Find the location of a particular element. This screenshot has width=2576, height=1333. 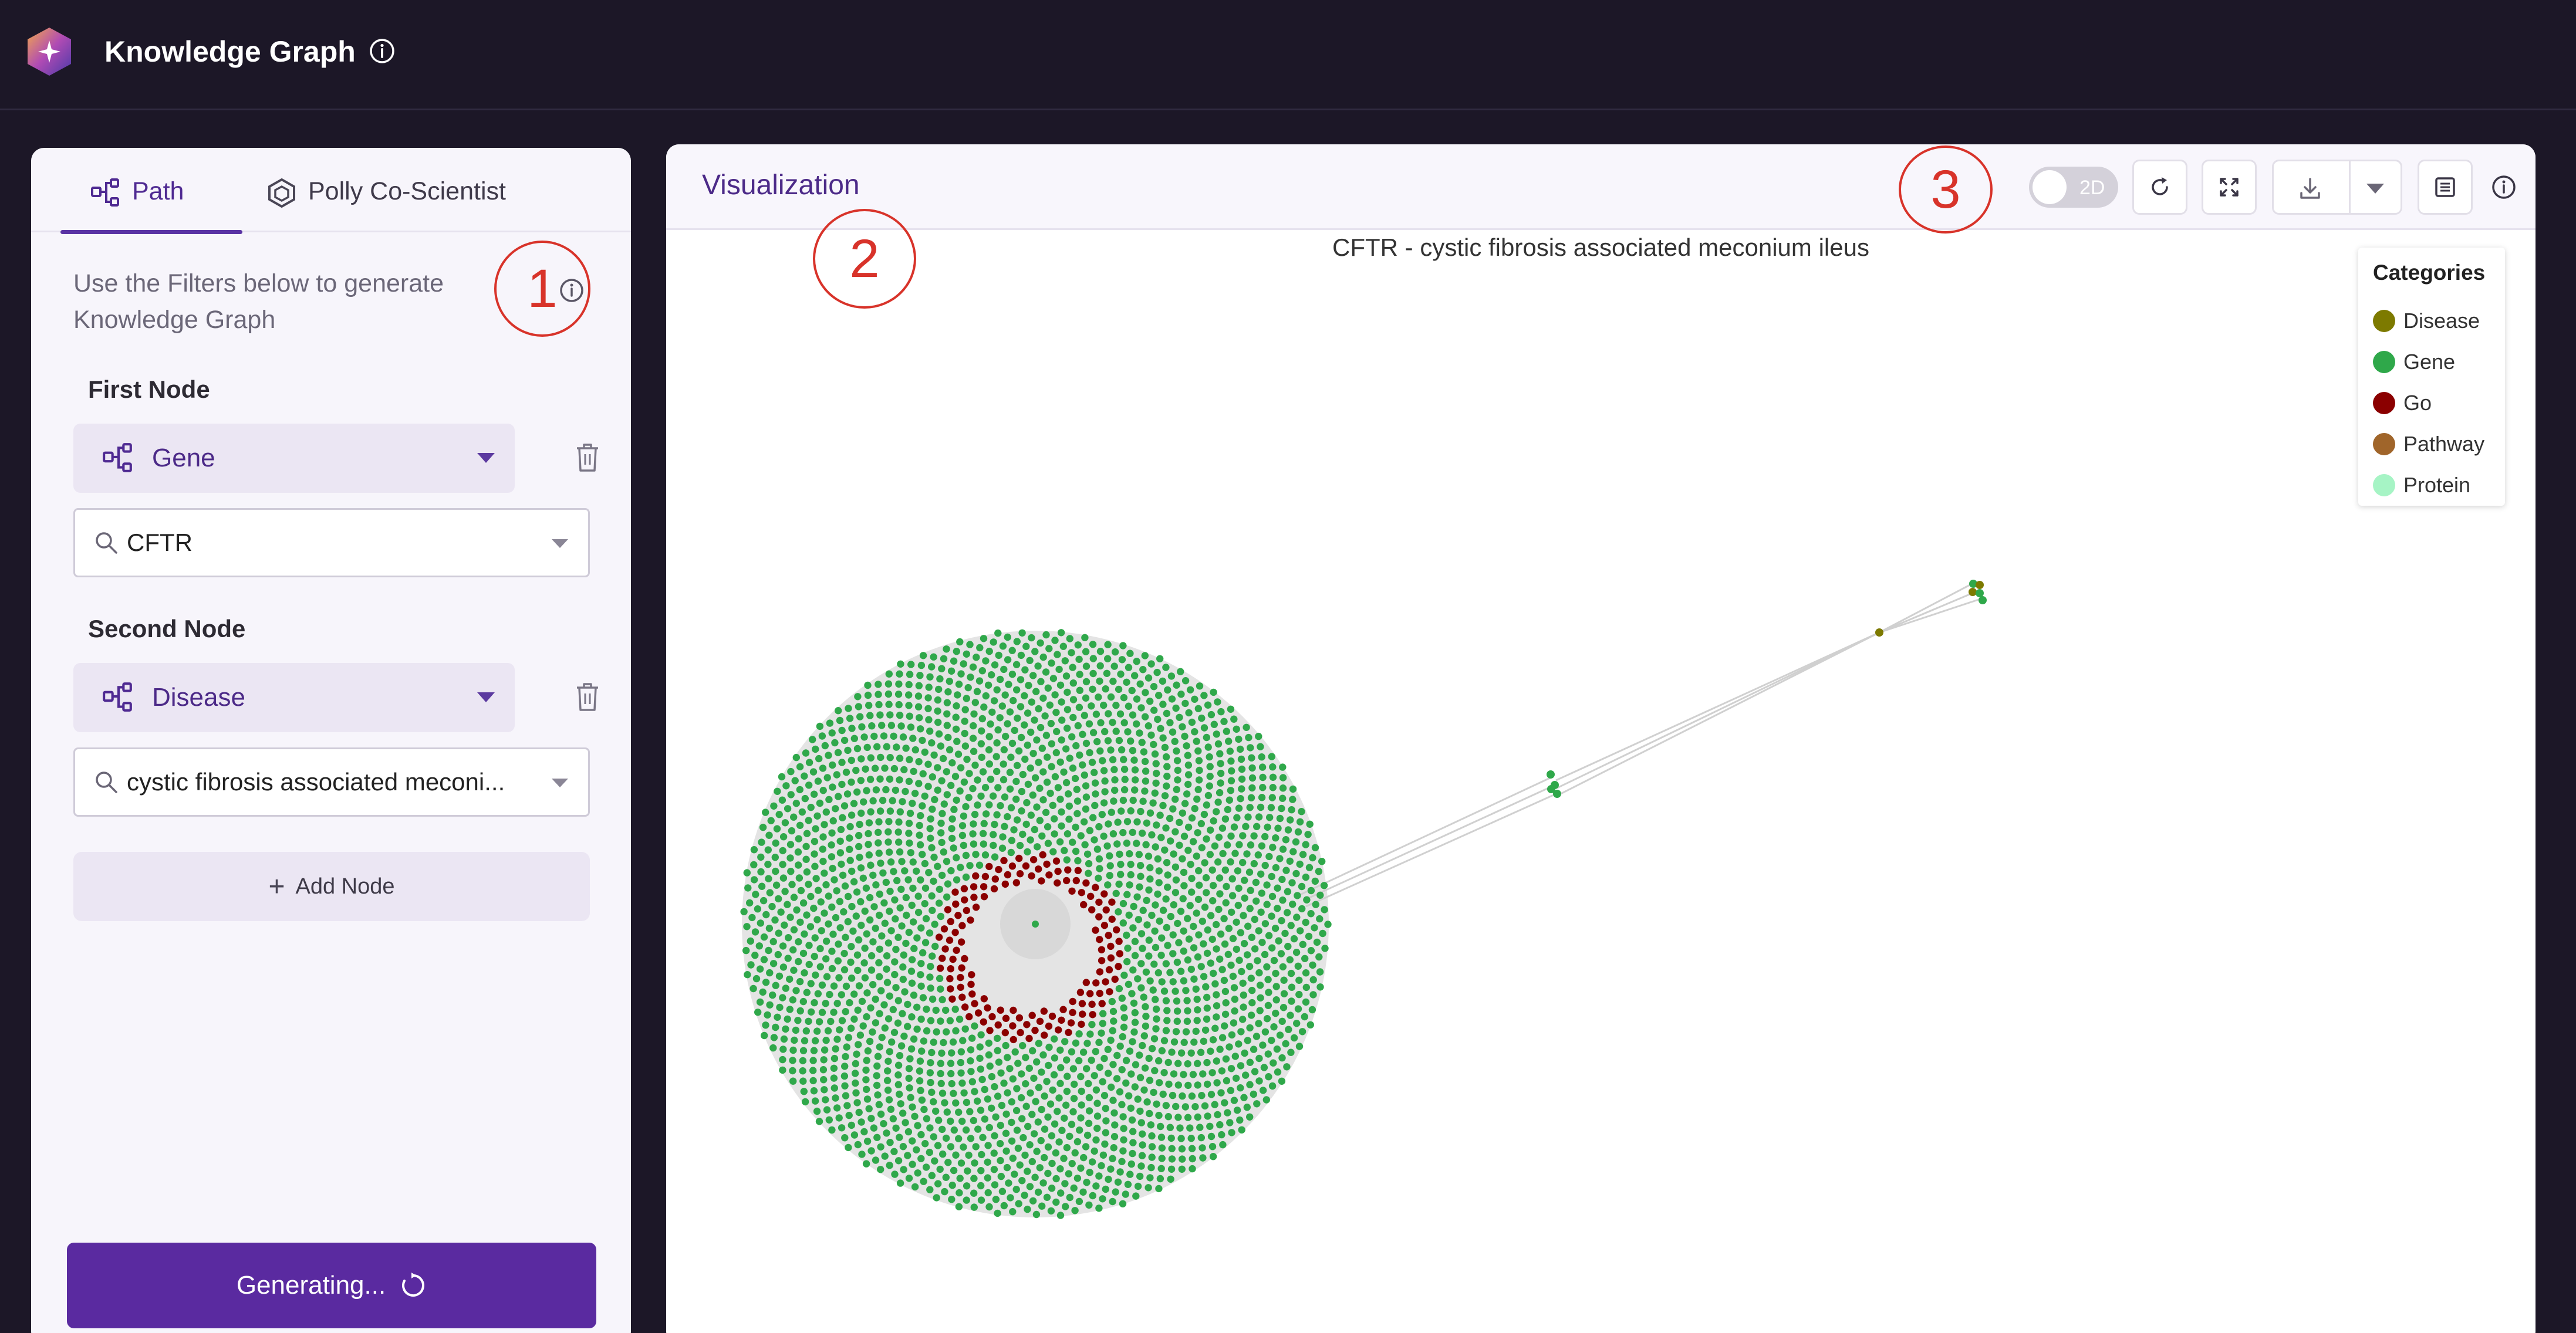

co-scientist-icon is located at coordinates (281, 193).